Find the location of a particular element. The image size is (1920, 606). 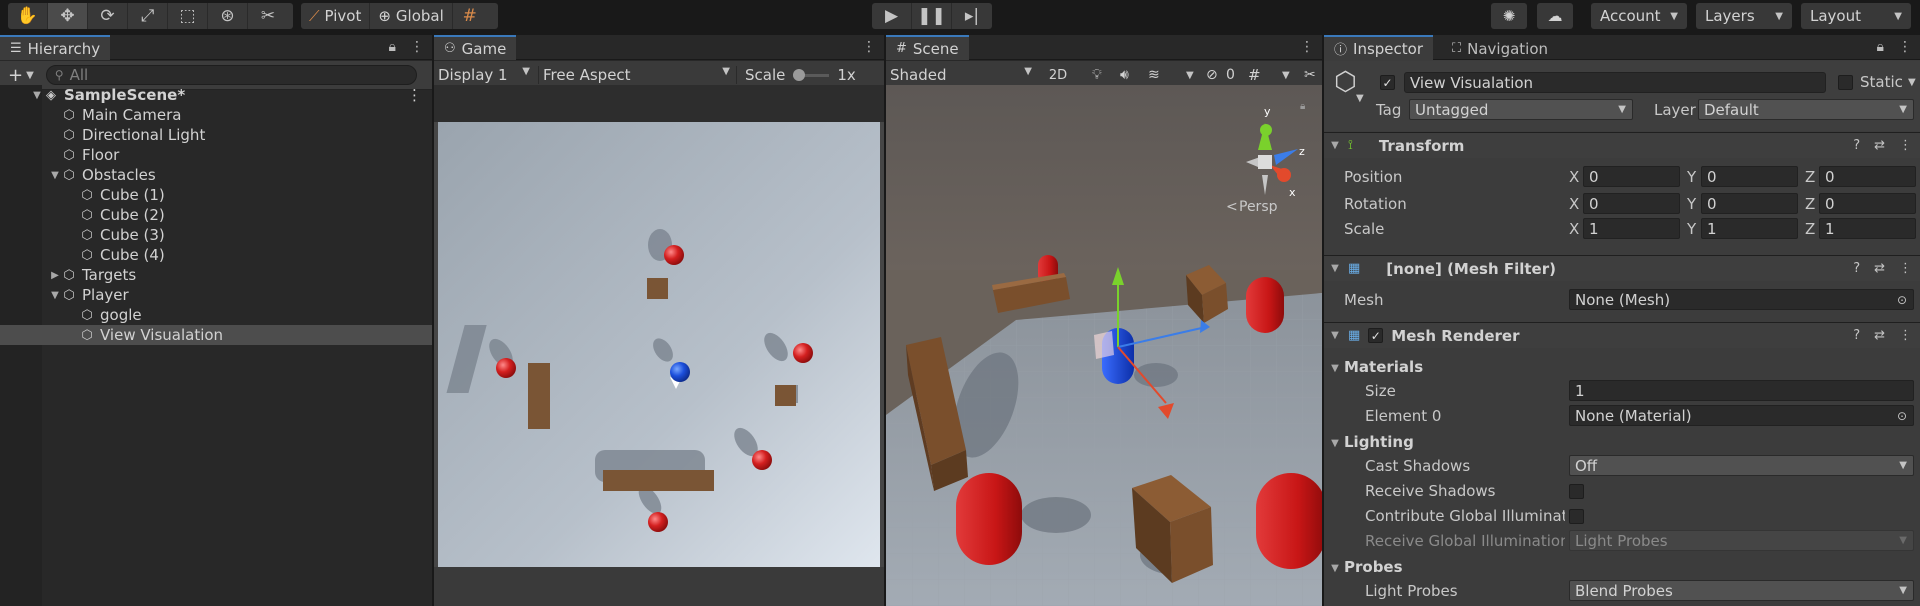

position-y-input: 0 is located at coordinates (1749, 176).